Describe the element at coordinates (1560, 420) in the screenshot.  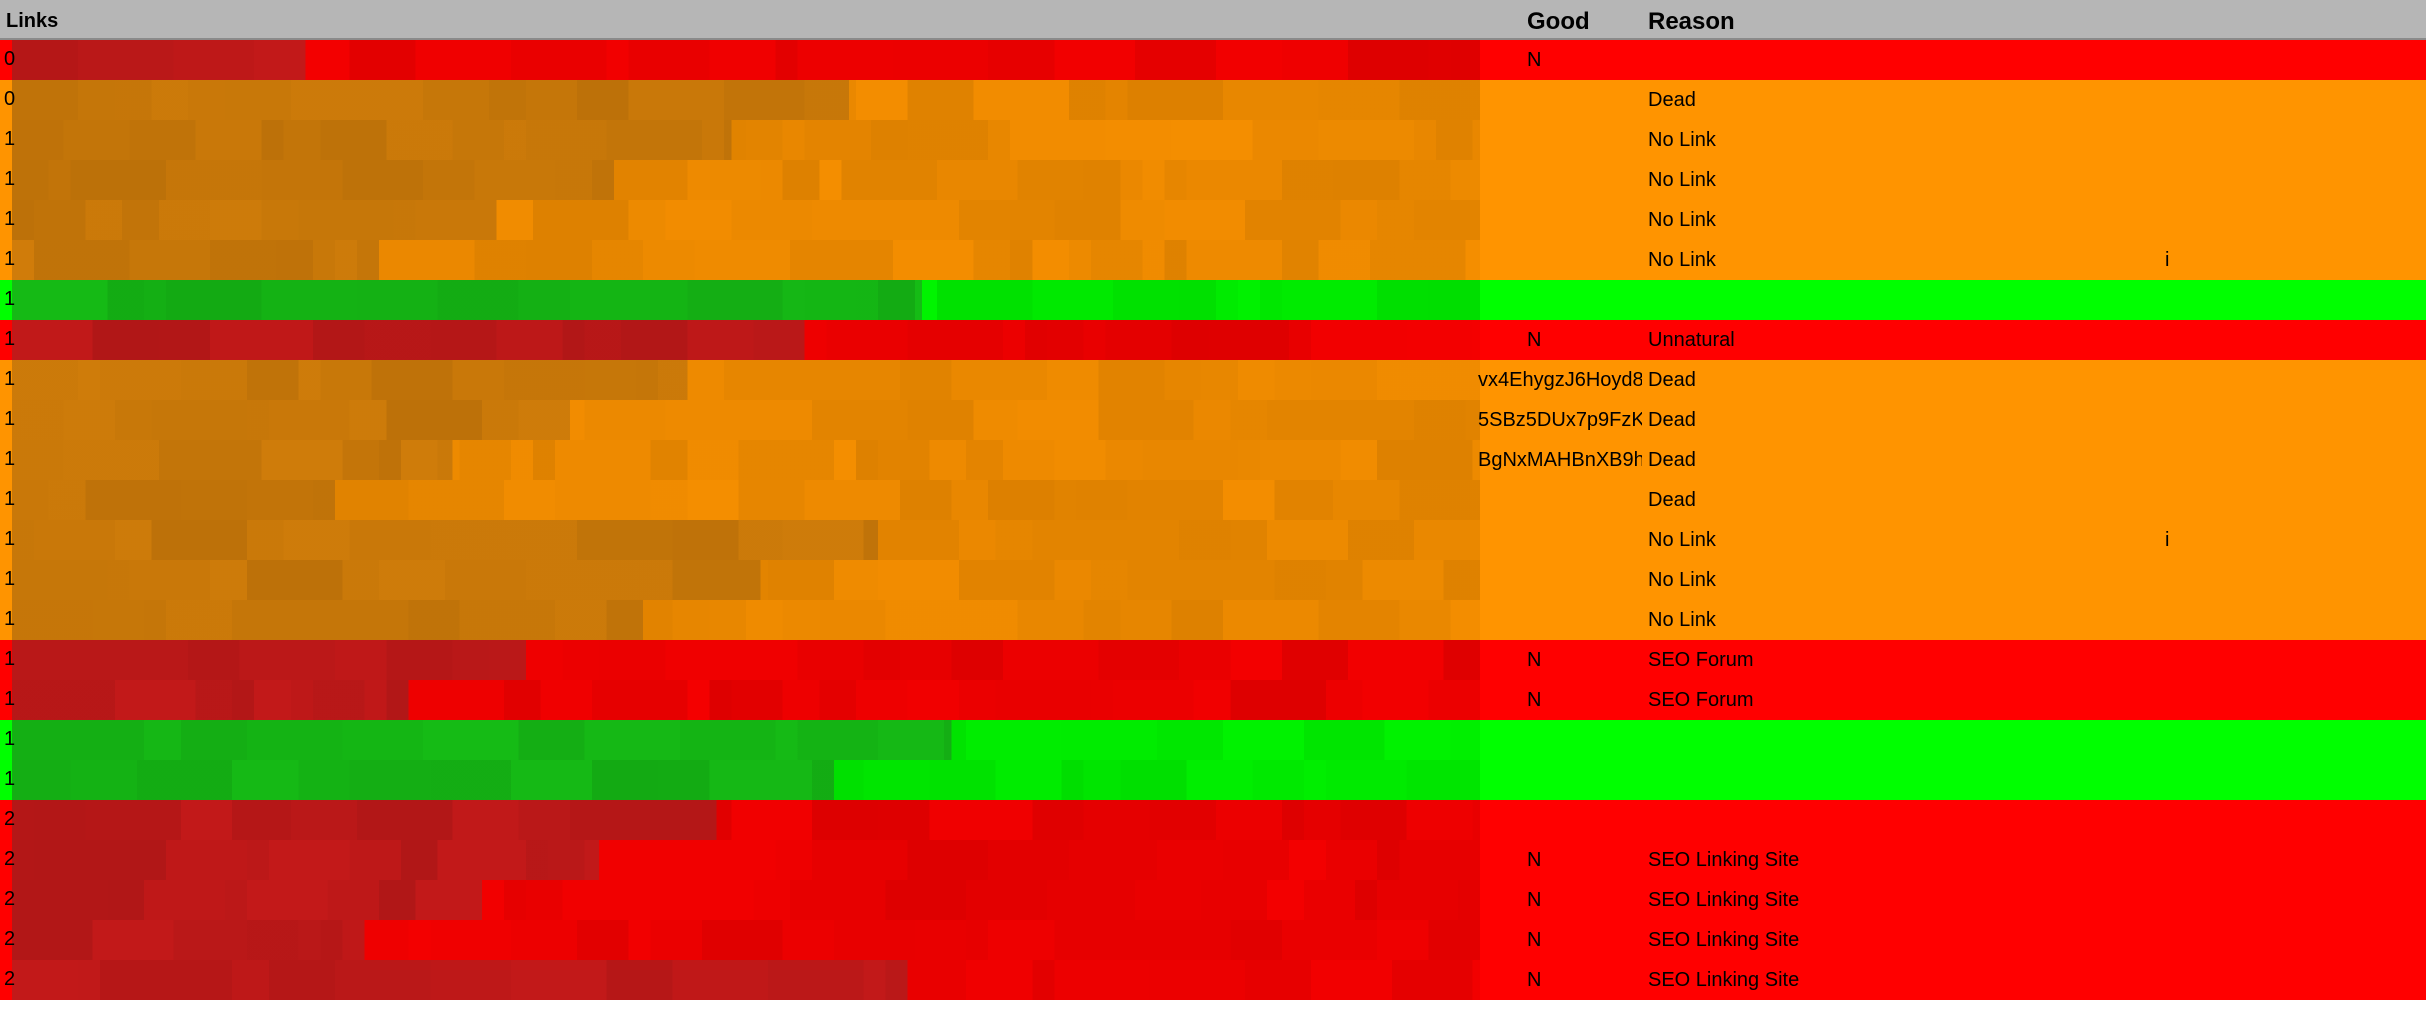
I see `link-text-overflow: 5SBz5DUx7p9FzKs` at that location.